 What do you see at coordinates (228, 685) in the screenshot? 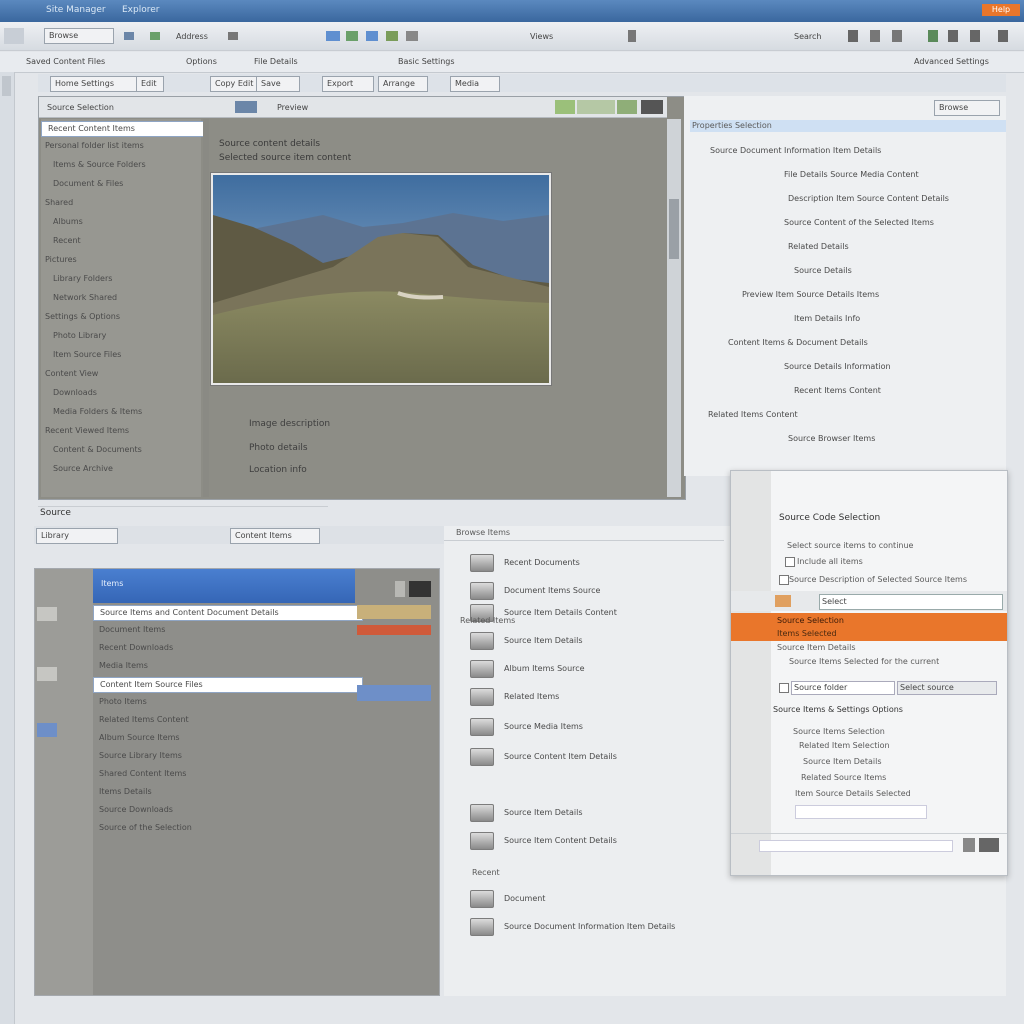
I see `list-row: Content Item Source Files` at bounding box center [228, 685].